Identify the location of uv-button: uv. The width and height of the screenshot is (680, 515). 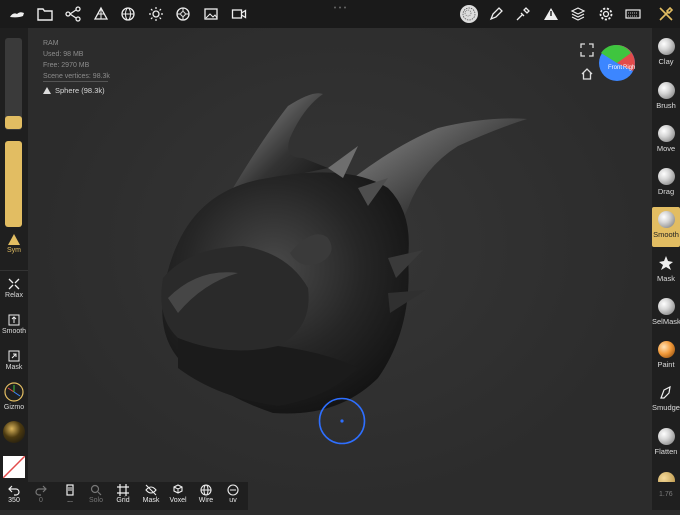
(233, 494).